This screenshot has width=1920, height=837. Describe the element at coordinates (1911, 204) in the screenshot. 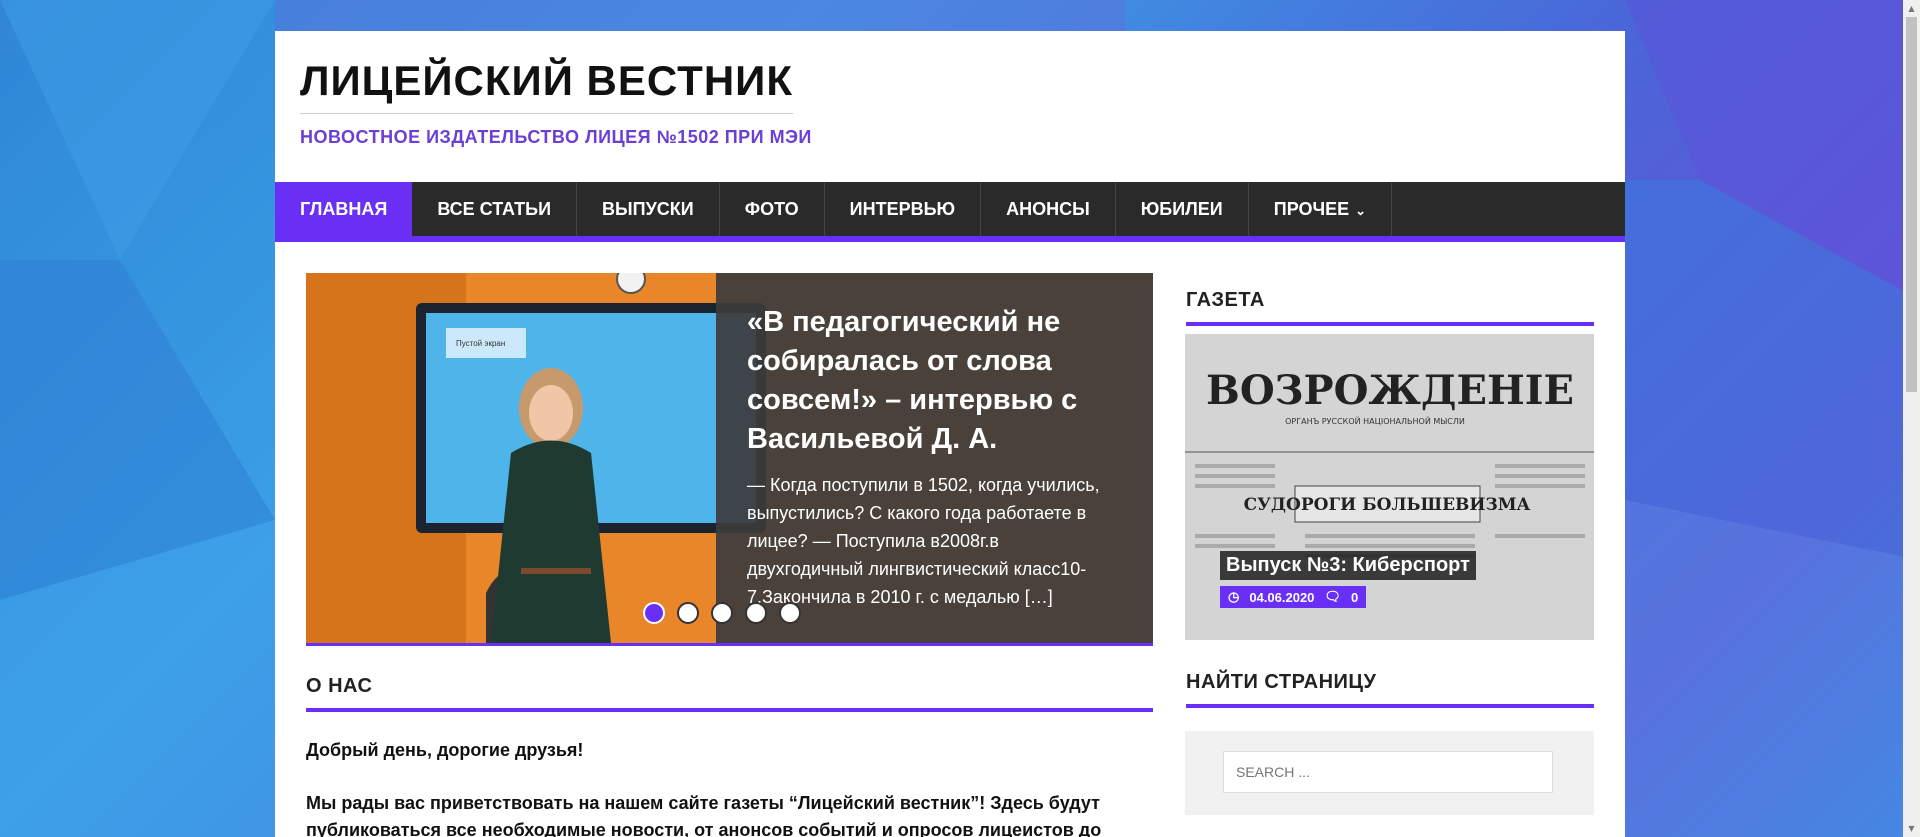

I see `scroll-thumb` at that location.